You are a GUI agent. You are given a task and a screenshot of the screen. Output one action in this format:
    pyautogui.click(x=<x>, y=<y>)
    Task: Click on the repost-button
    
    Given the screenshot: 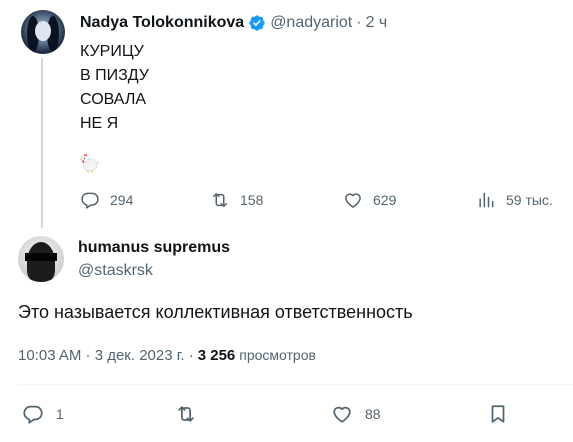 What is the action you would take?
    pyautogui.click(x=192, y=414)
    